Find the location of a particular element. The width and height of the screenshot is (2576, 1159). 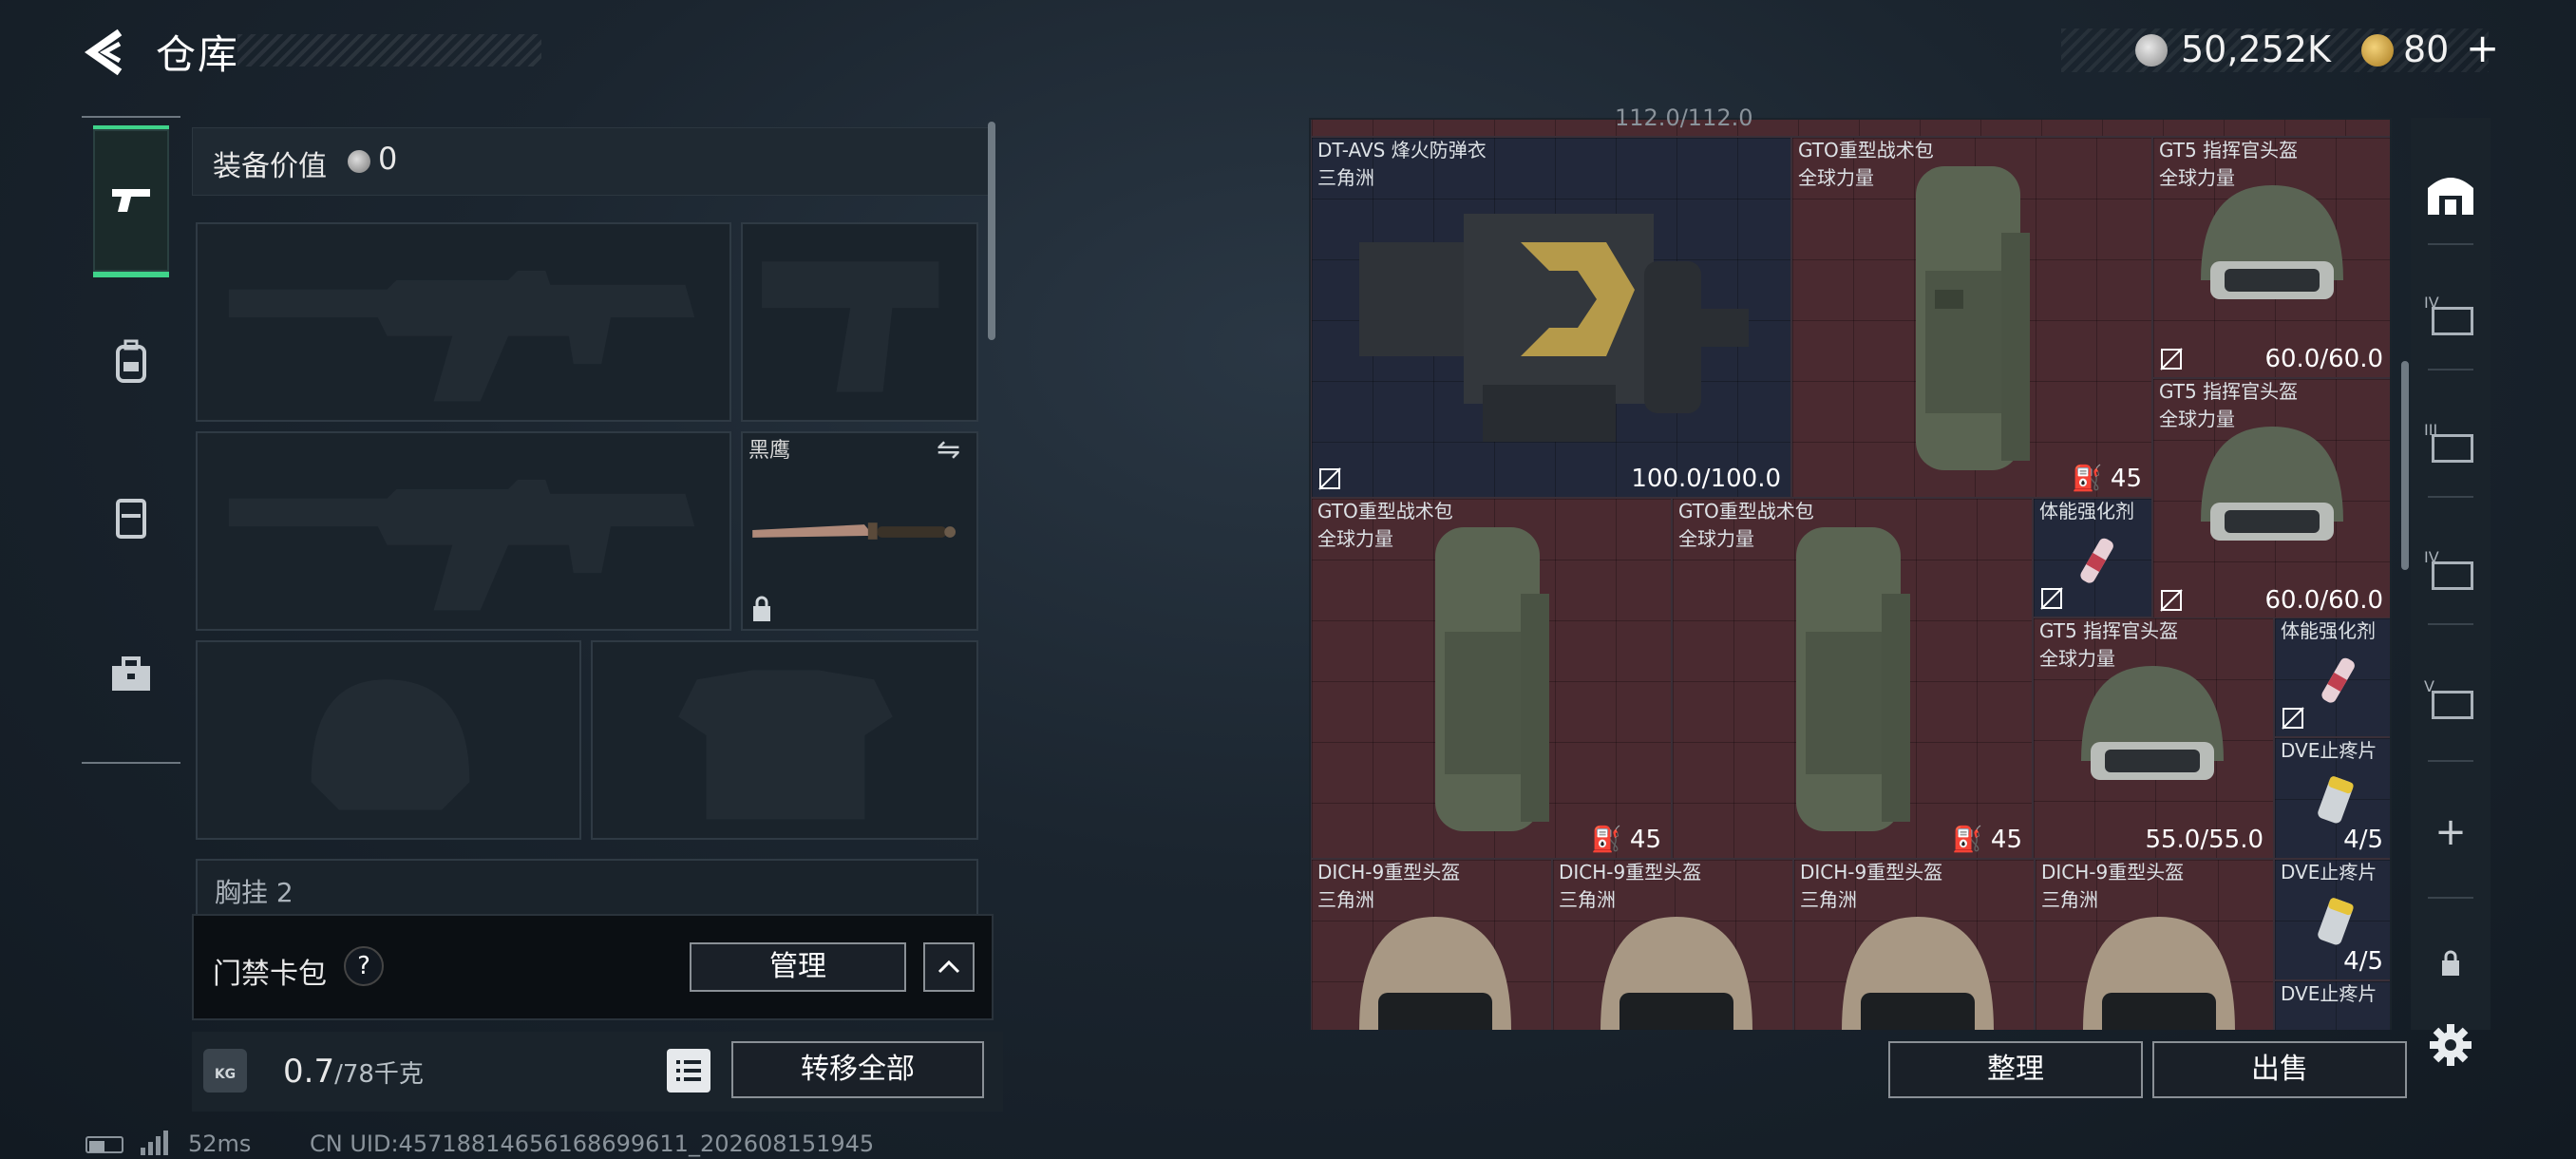

swap-icon: ⇋ is located at coordinates (948, 449).